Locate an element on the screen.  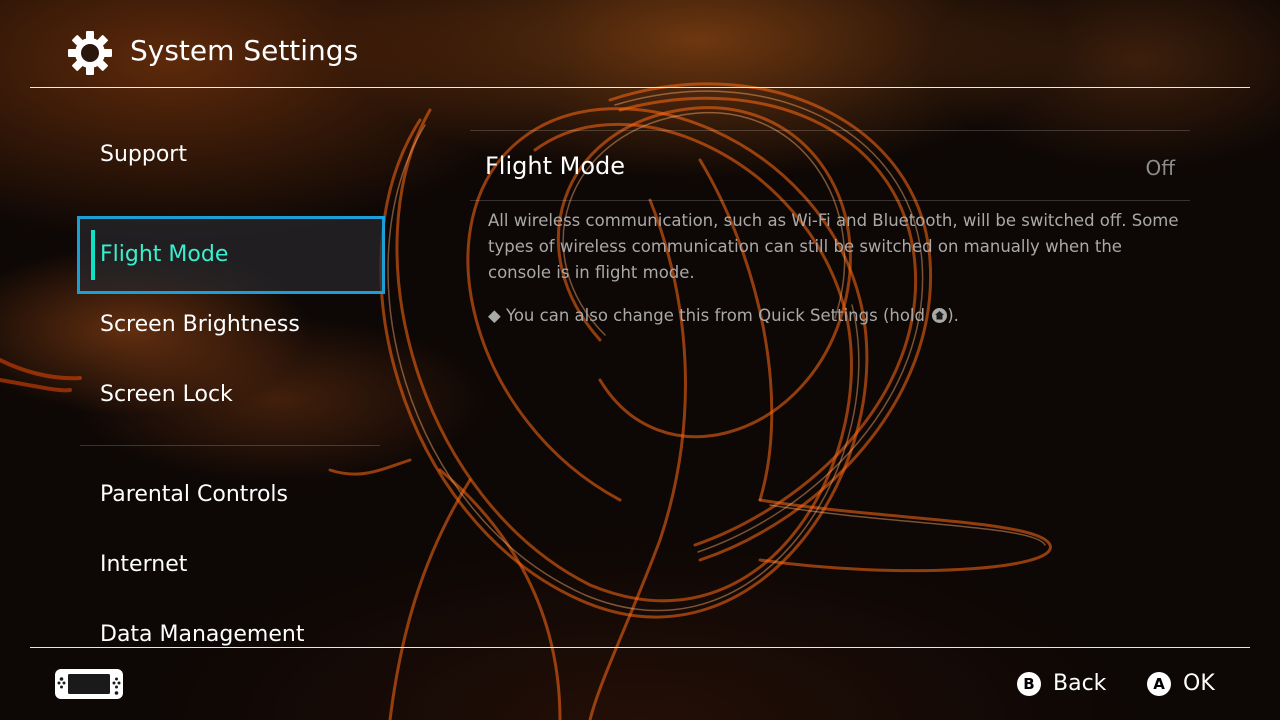
sidebar-item-internet: Internet is located at coordinates (143, 565).